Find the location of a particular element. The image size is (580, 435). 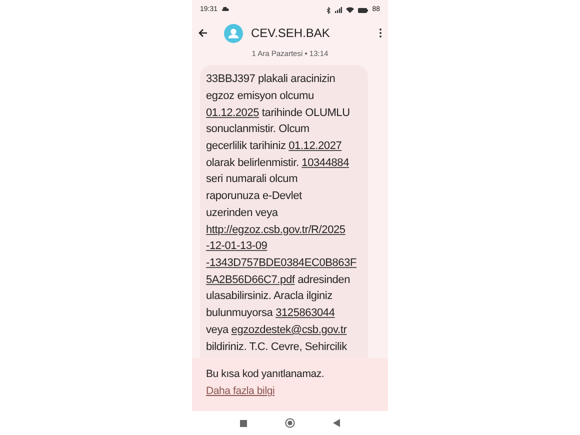

message-link: 01.12.2025 is located at coordinates (233, 112).